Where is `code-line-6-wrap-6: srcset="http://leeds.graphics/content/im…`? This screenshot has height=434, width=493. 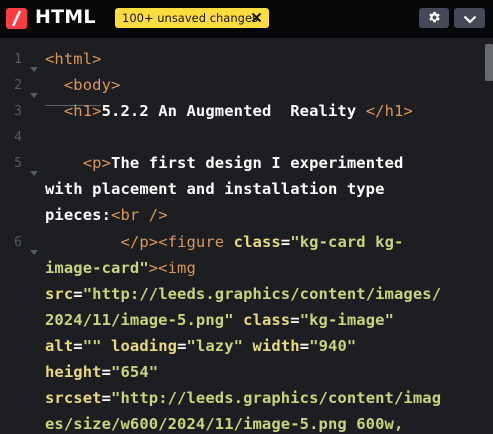 code-line-6-wrap-6: srcset="http://leeds.graphics/content/im… is located at coordinates (243, 398).